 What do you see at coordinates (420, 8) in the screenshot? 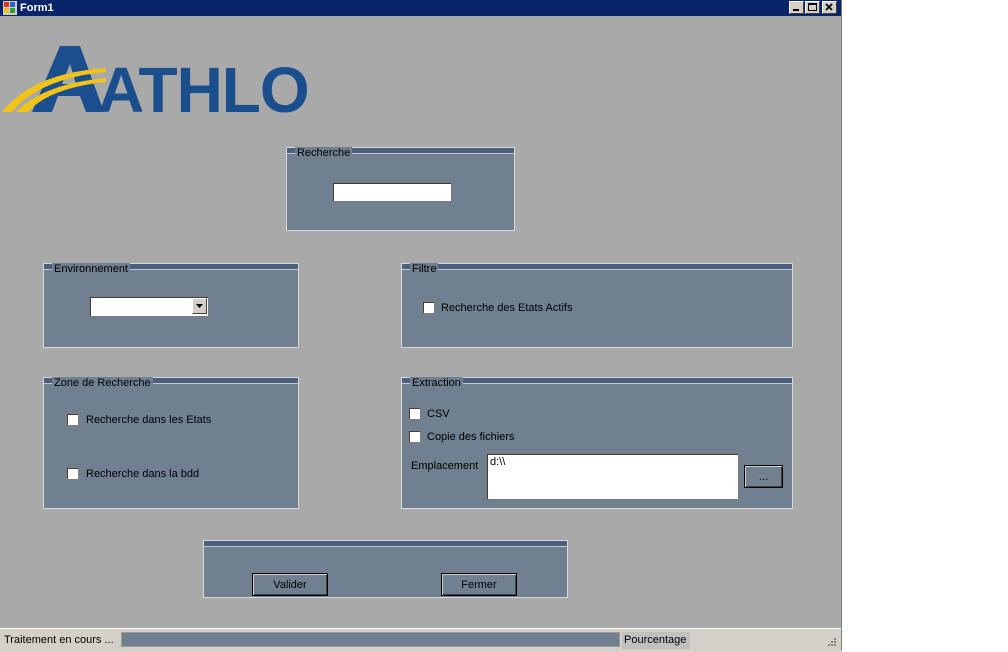
I see `title-bar: Form1` at bounding box center [420, 8].